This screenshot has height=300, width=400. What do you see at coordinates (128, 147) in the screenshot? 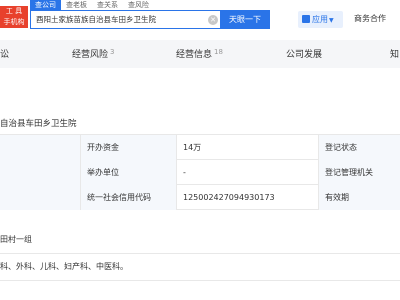
I see `label-capital: 开办资金` at bounding box center [128, 147].